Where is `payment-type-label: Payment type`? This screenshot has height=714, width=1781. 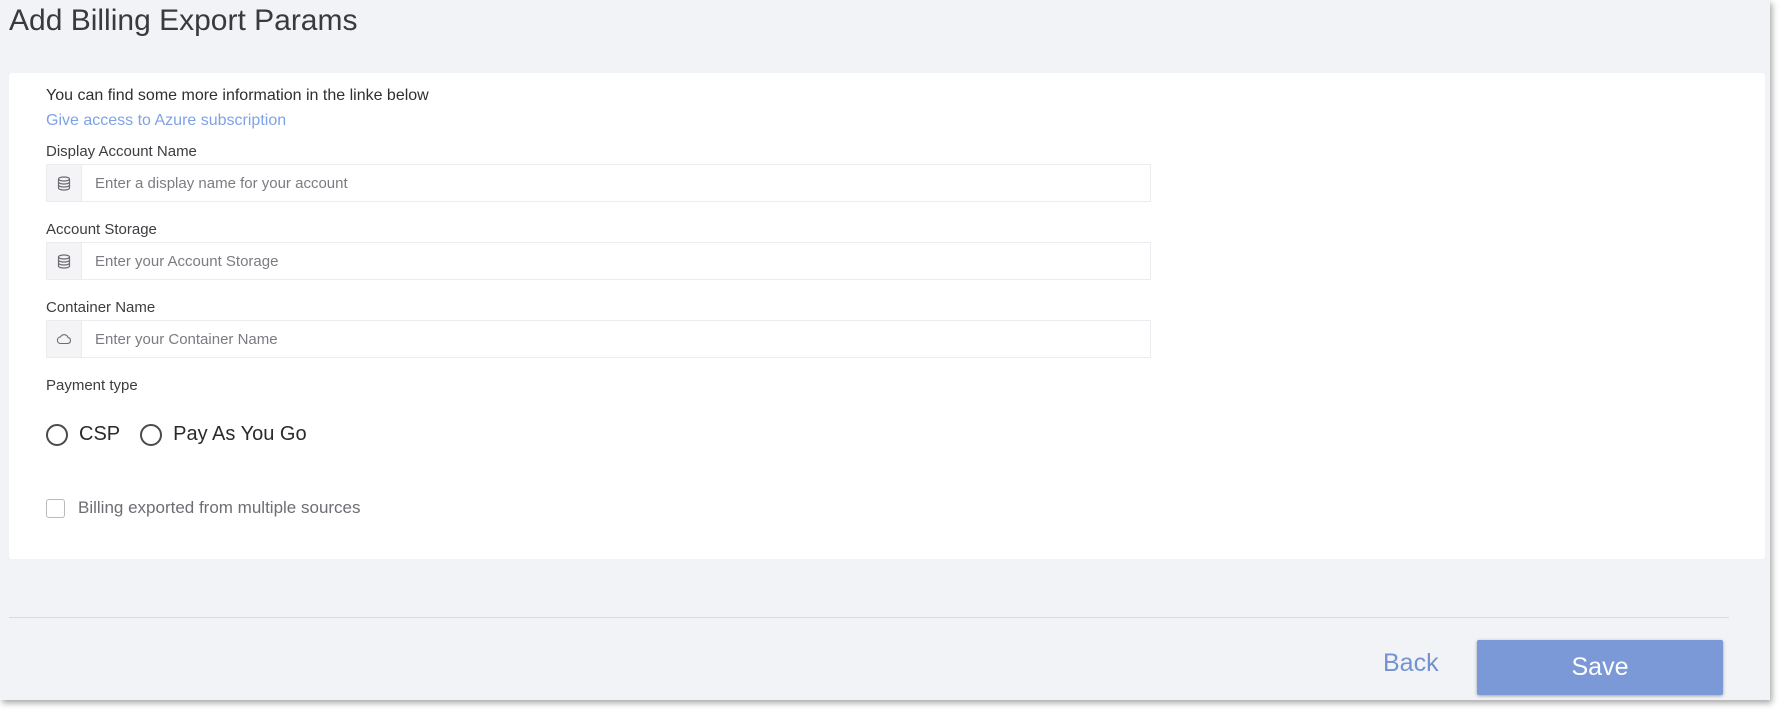 payment-type-label: Payment type is located at coordinates (92, 385).